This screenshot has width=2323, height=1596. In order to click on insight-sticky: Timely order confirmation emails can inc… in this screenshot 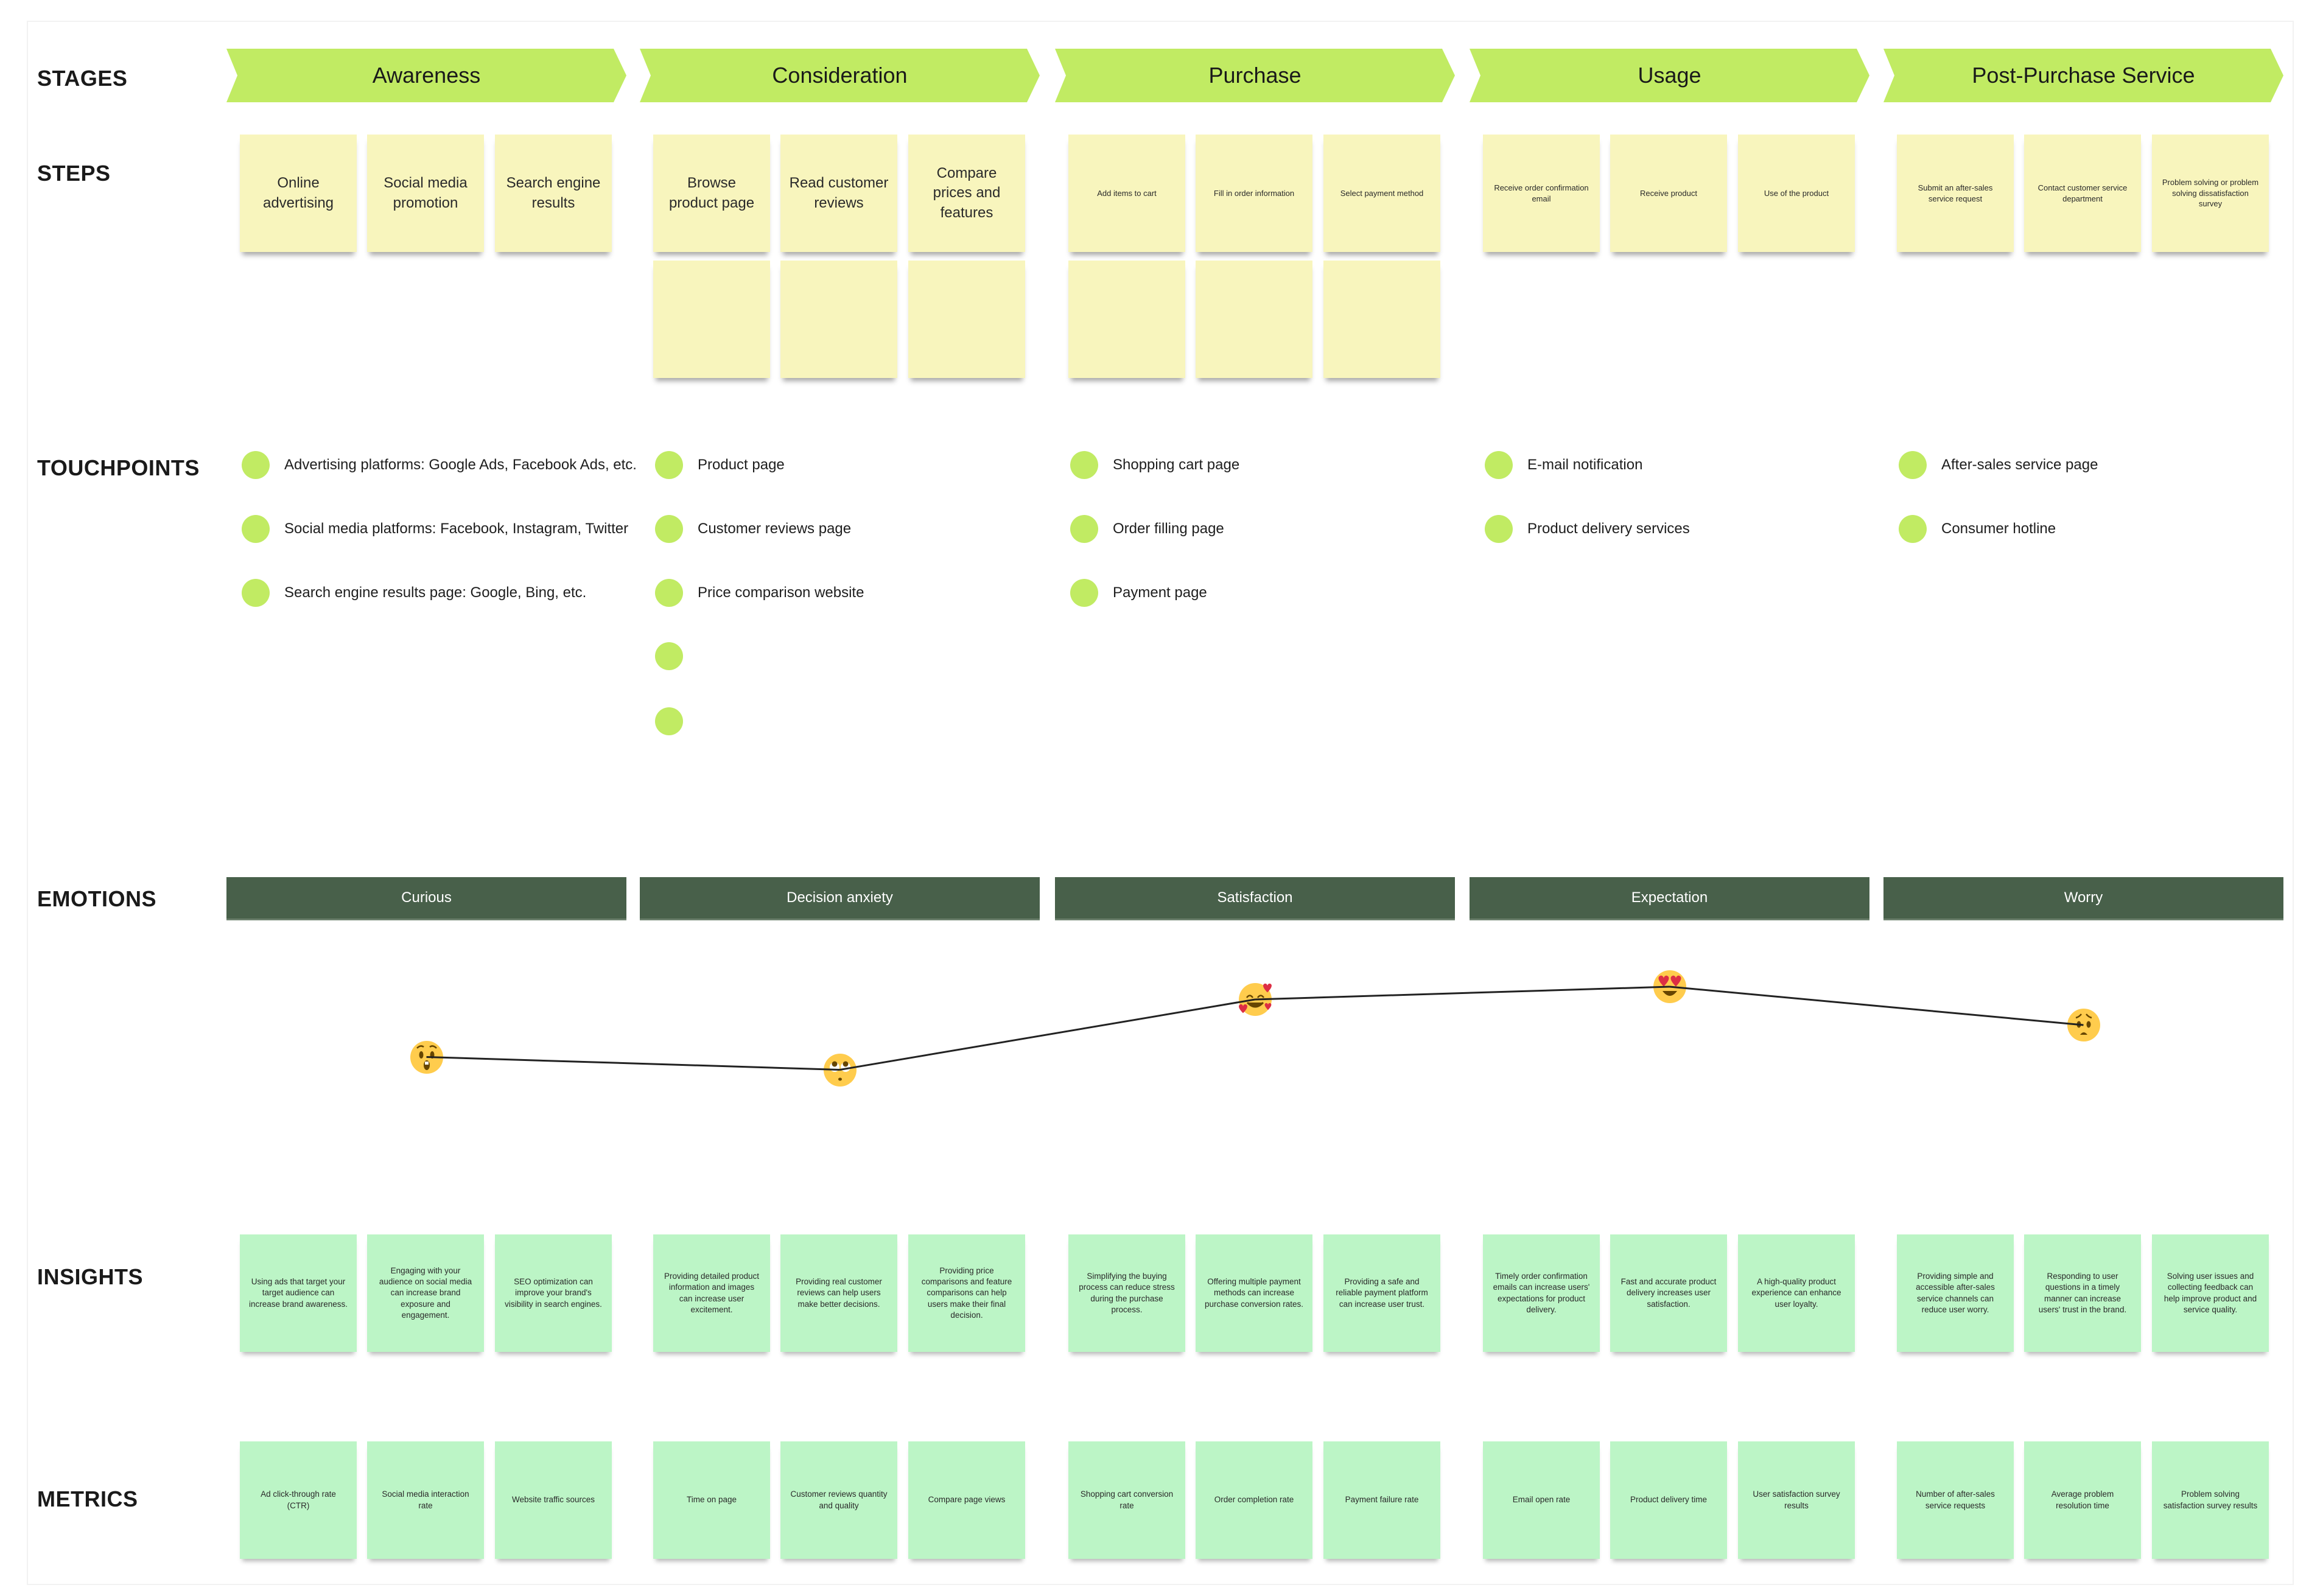, I will do `click(1541, 1293)`.